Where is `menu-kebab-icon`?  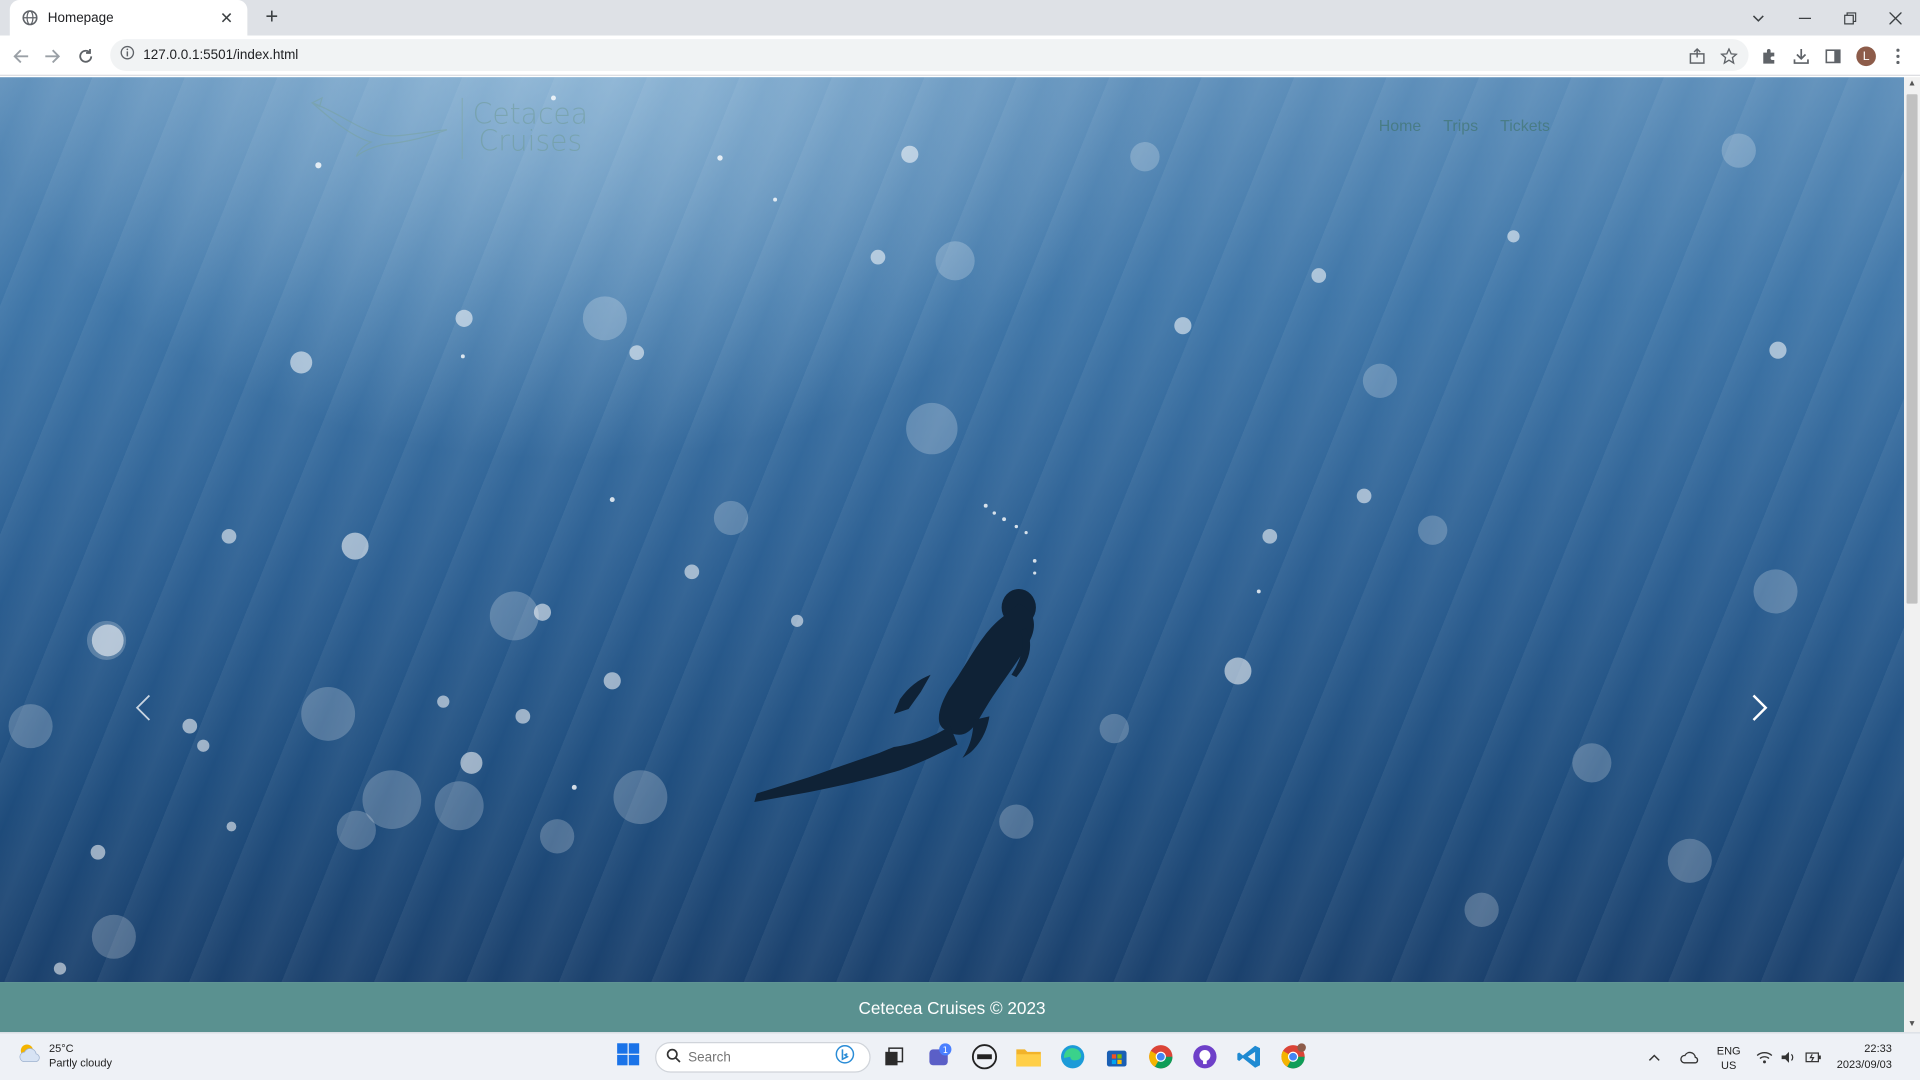 menu-kebab-icon is located at coordinates (1898, 56).